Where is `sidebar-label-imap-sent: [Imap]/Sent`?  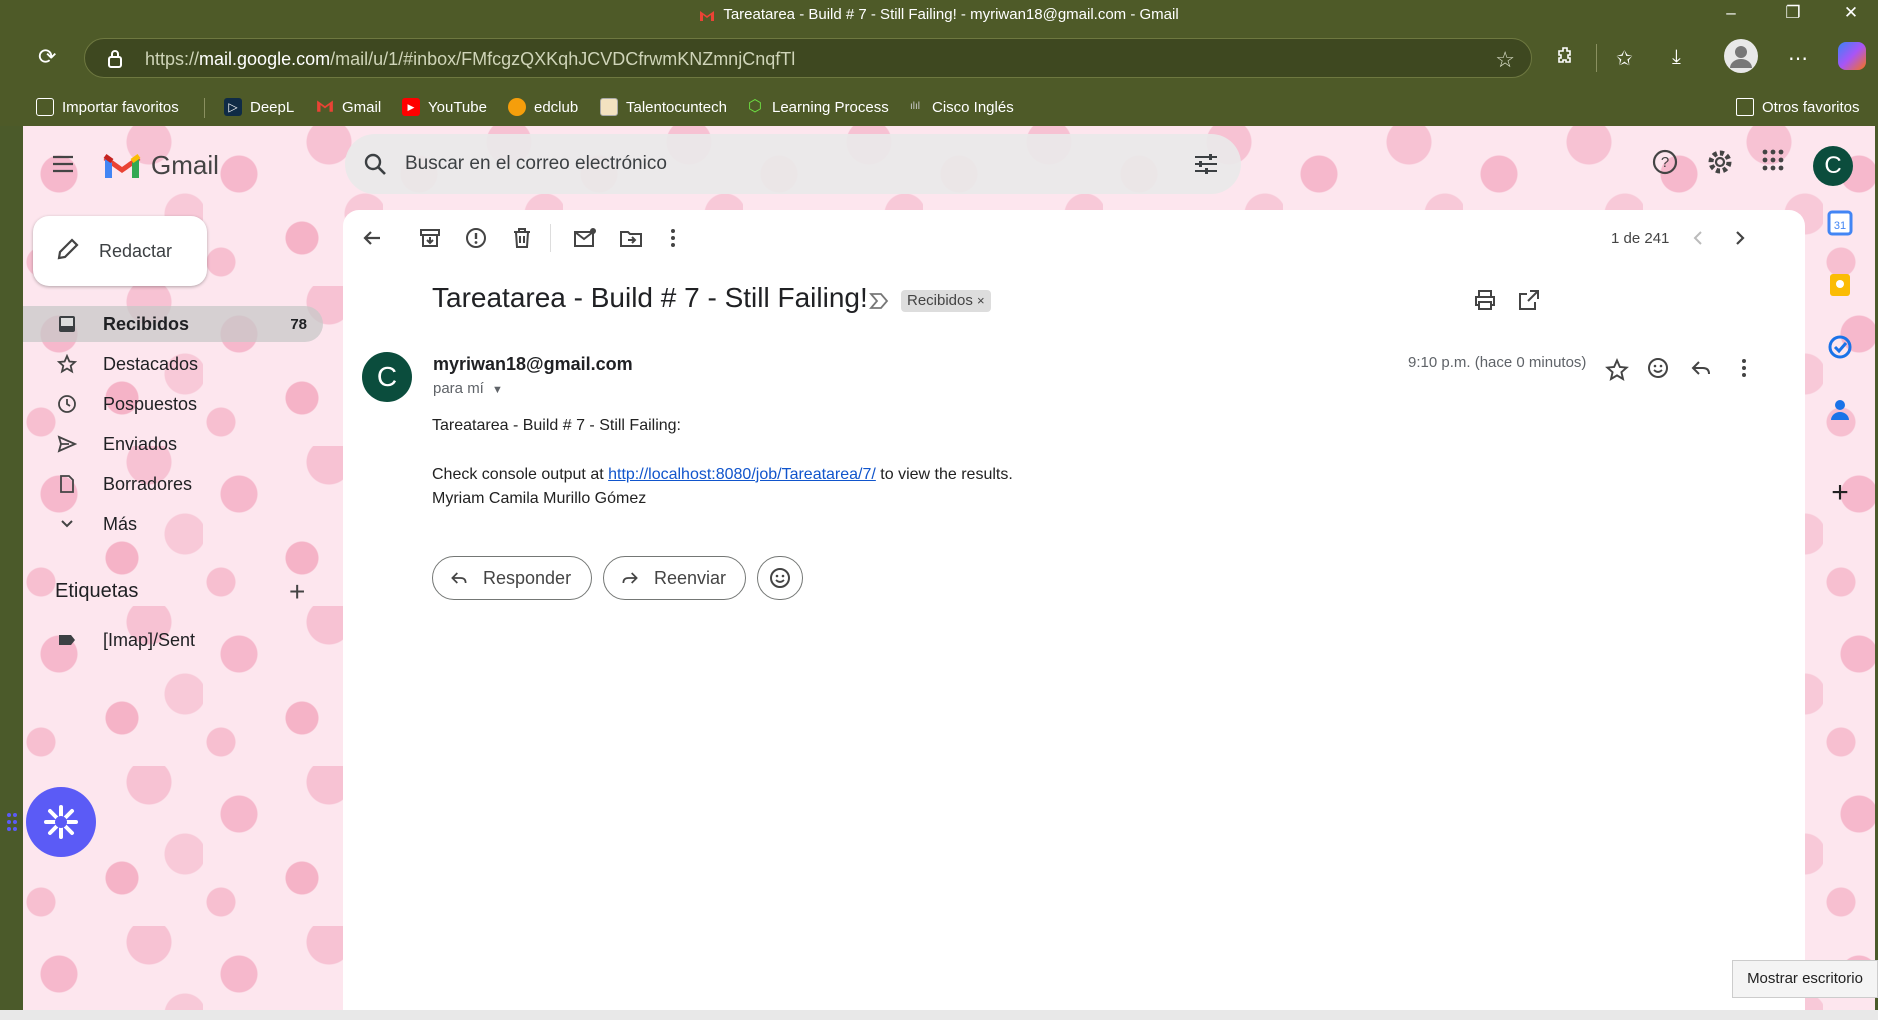 sidebar-label-imap-sent: [Imap]/Sent is located at coordinates (173, 640).